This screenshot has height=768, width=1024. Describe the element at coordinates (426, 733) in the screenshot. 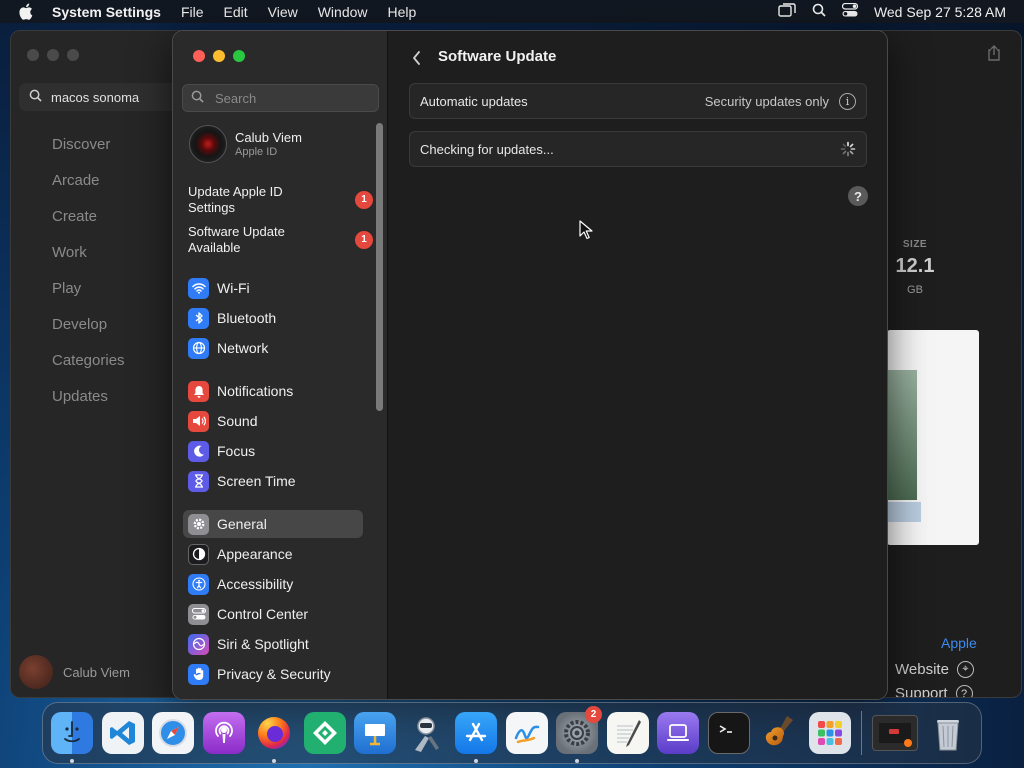

I see `automator-icon` at that location.